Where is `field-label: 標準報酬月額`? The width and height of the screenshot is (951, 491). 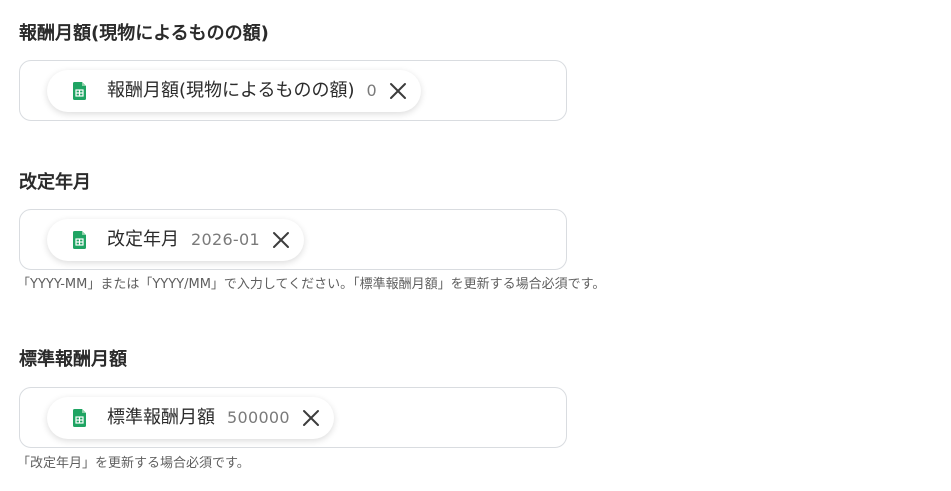
field-label: 標準報酬月額 is located at coordinates (73, 359).